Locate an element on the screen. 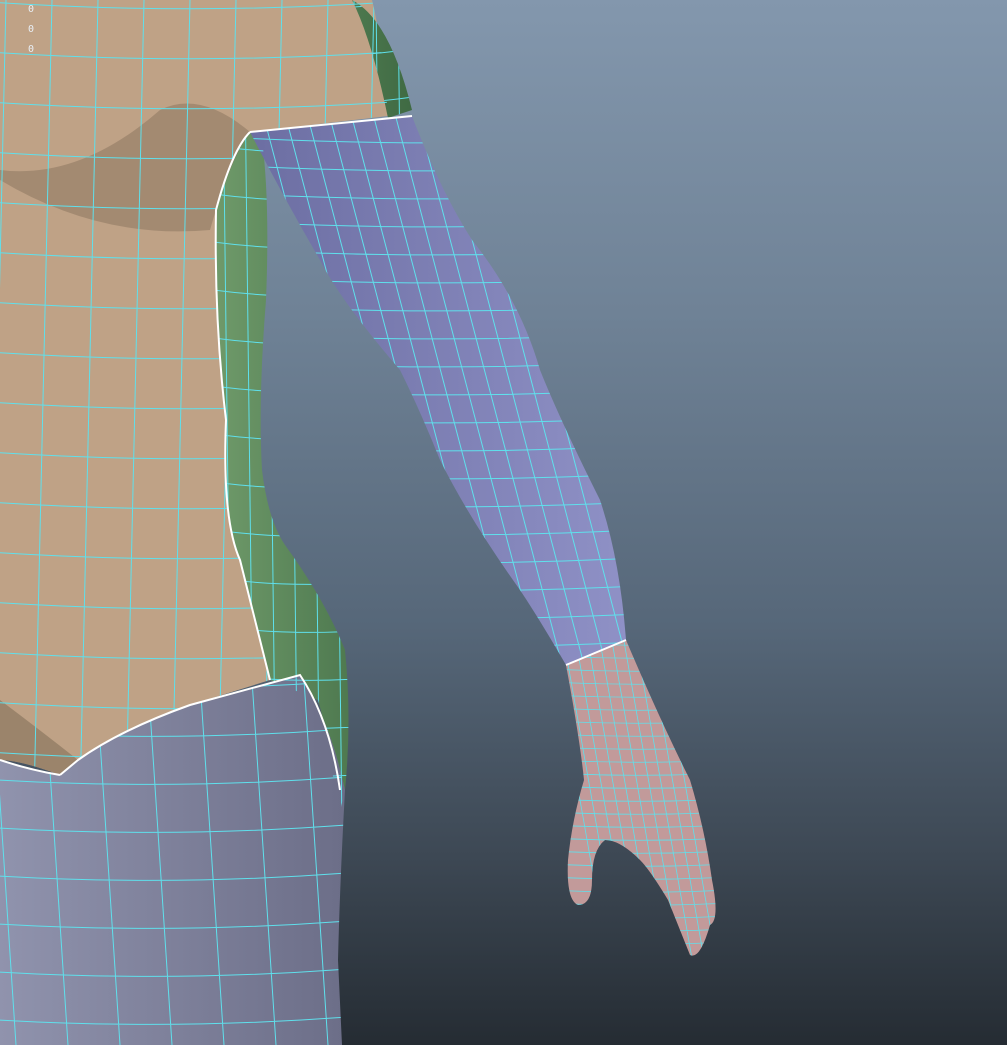 The width and height of the screenshot is (1007, 1045). hud-value-2: 0 is located at coordinates (31, 29).